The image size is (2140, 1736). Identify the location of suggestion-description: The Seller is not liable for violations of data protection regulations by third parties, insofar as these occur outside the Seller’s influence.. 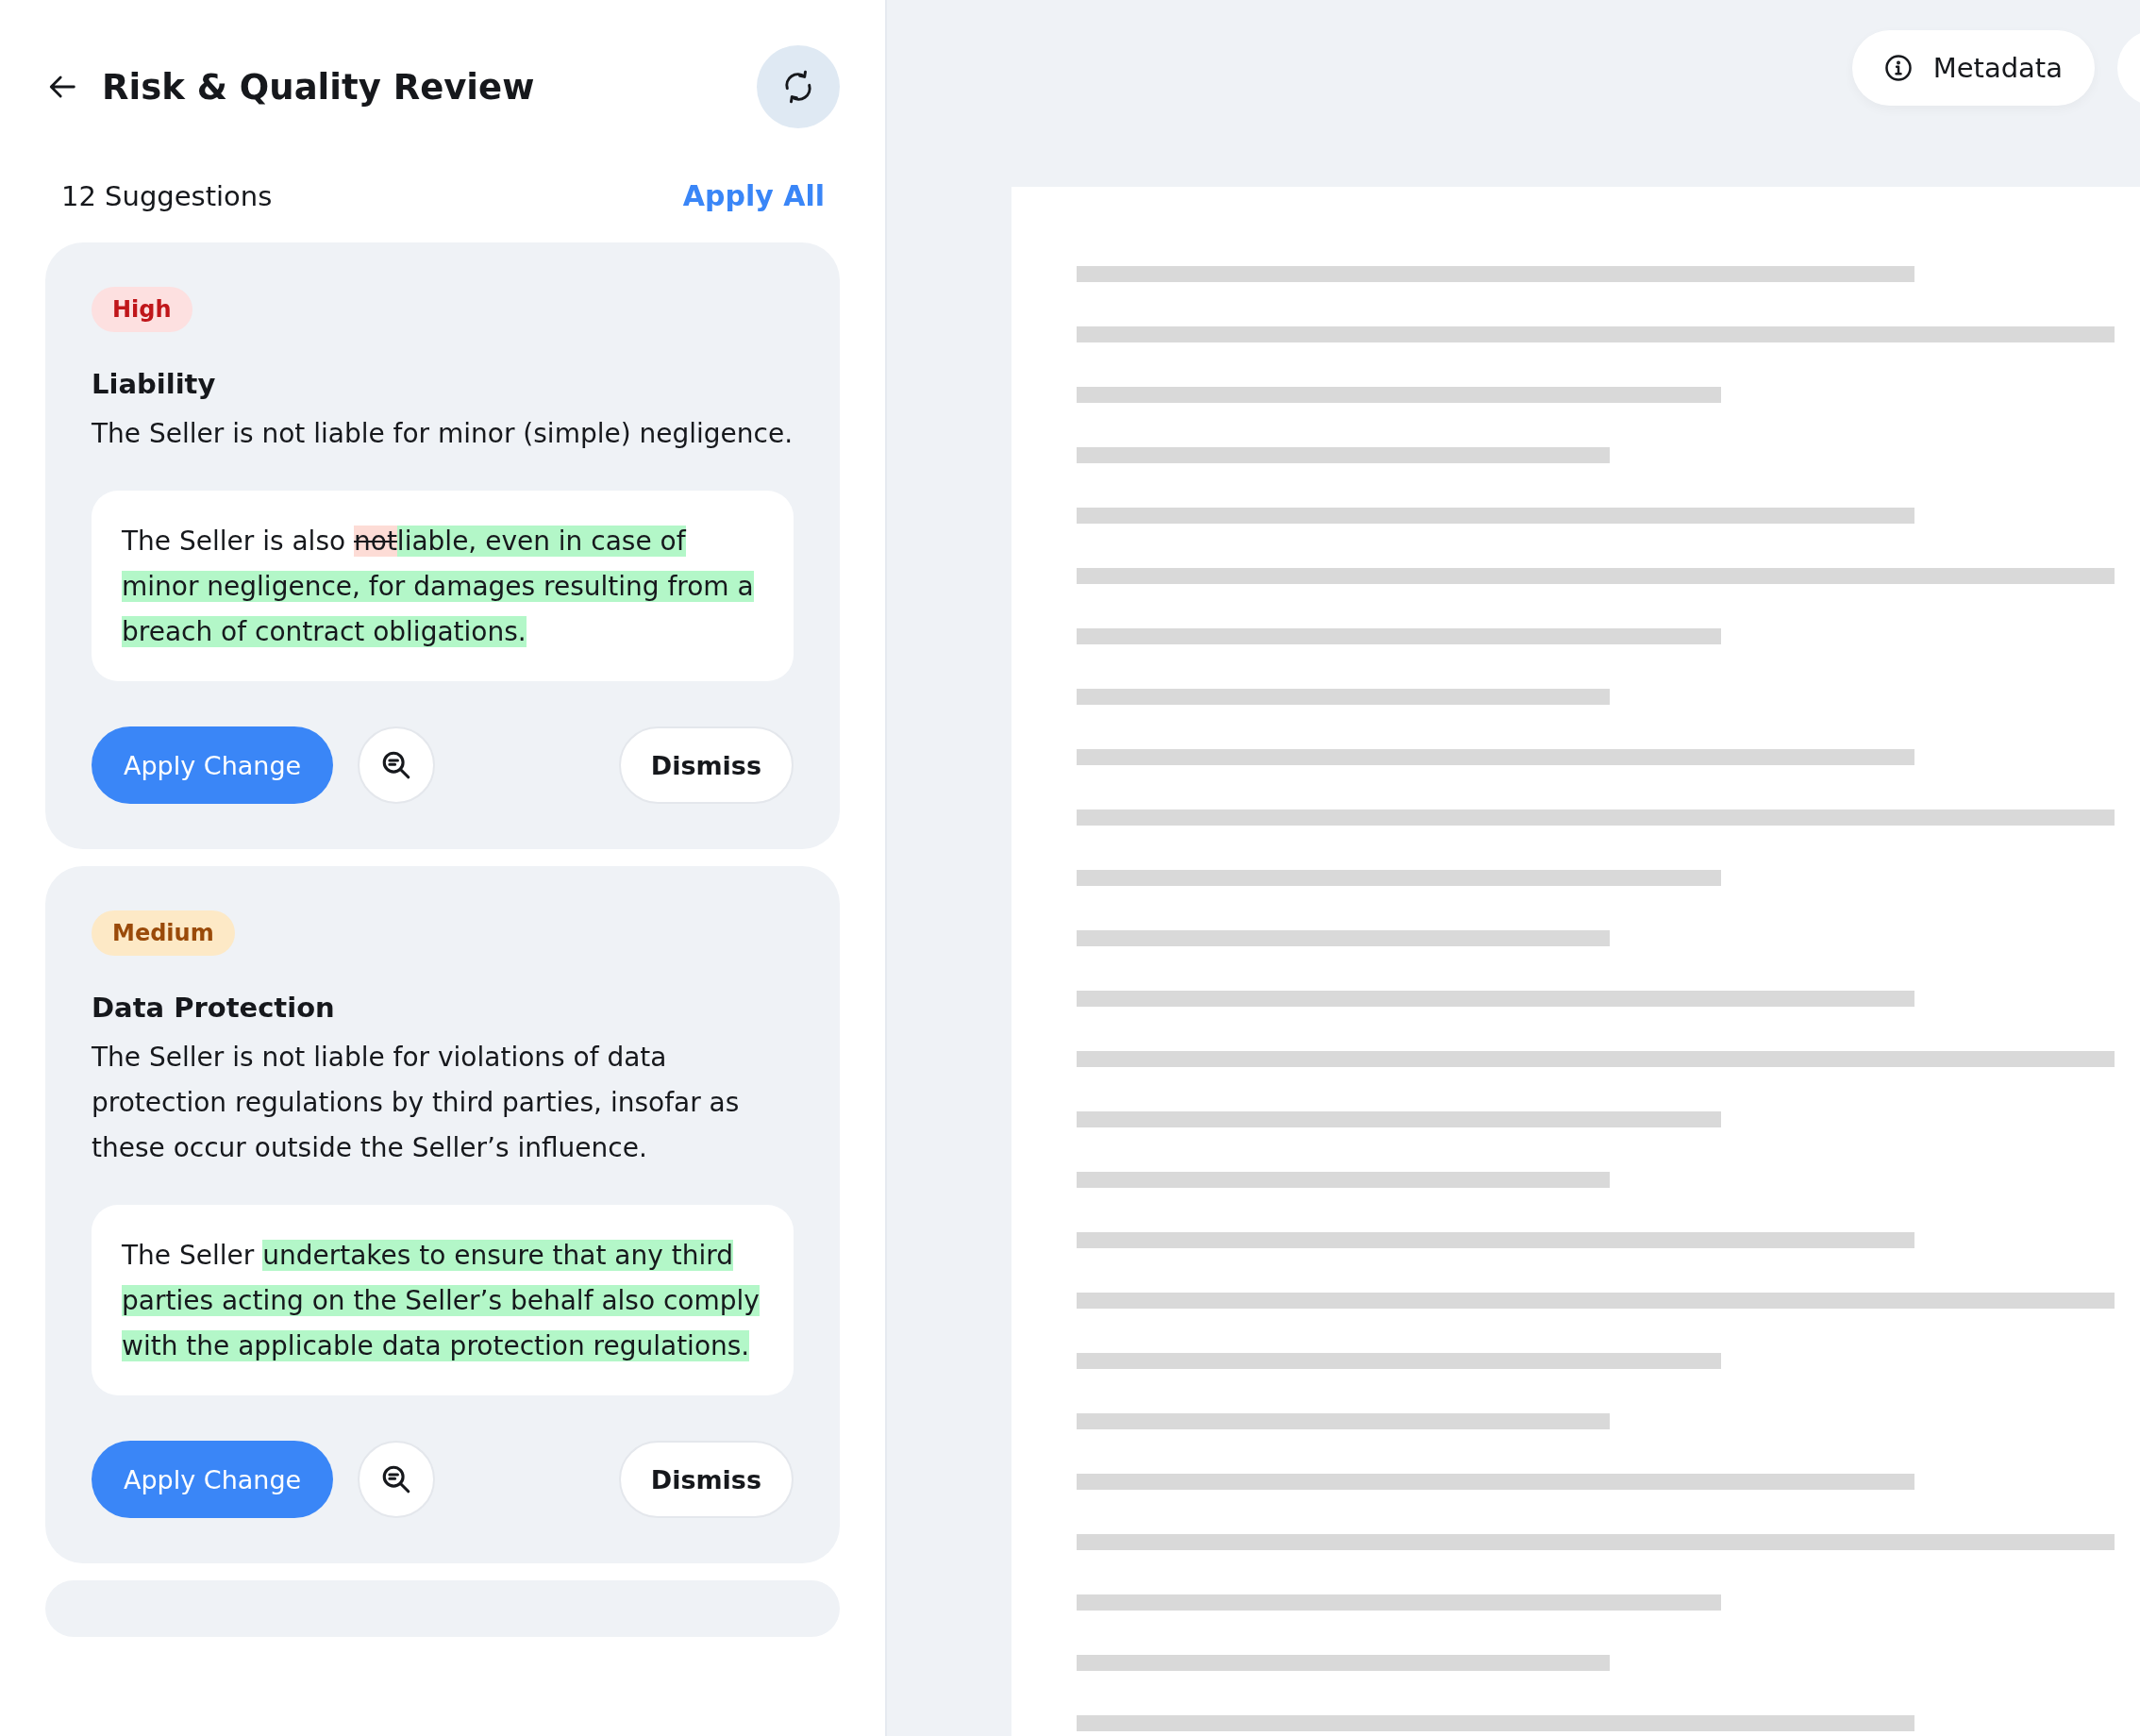
(417, 1103).